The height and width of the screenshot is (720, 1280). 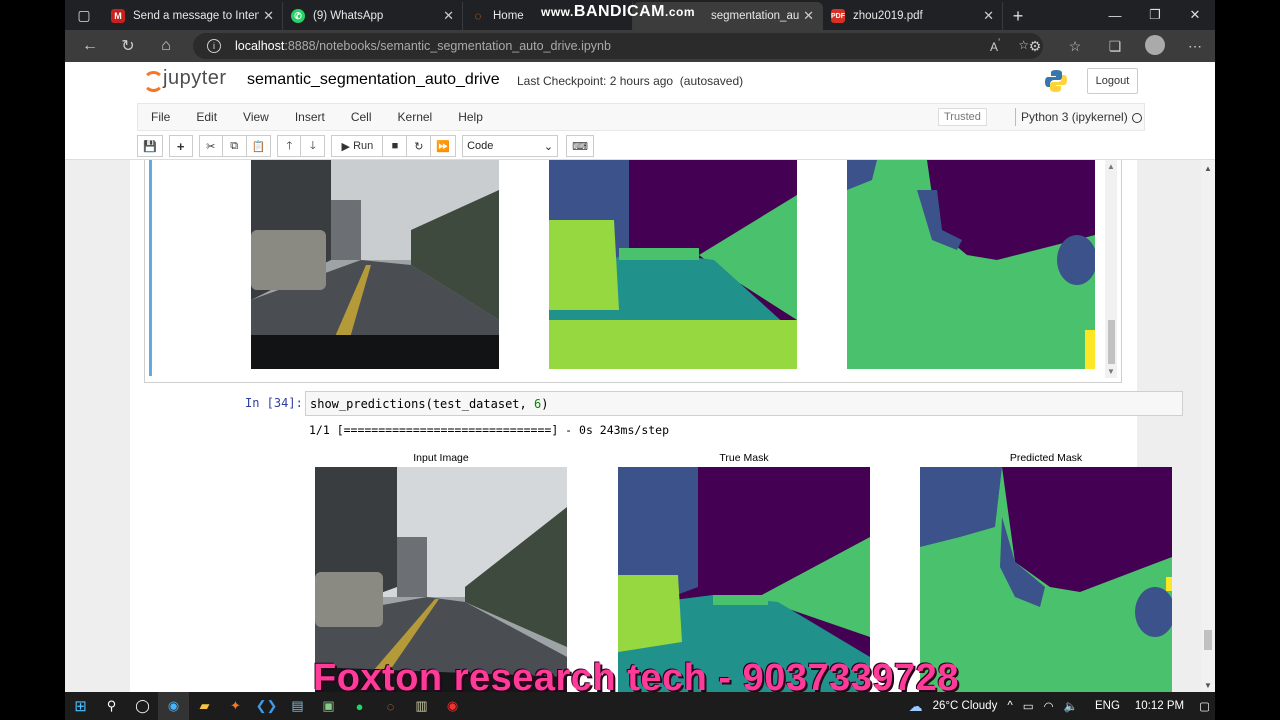 I want to click on info-icon: i, so click(x=214, y=46).